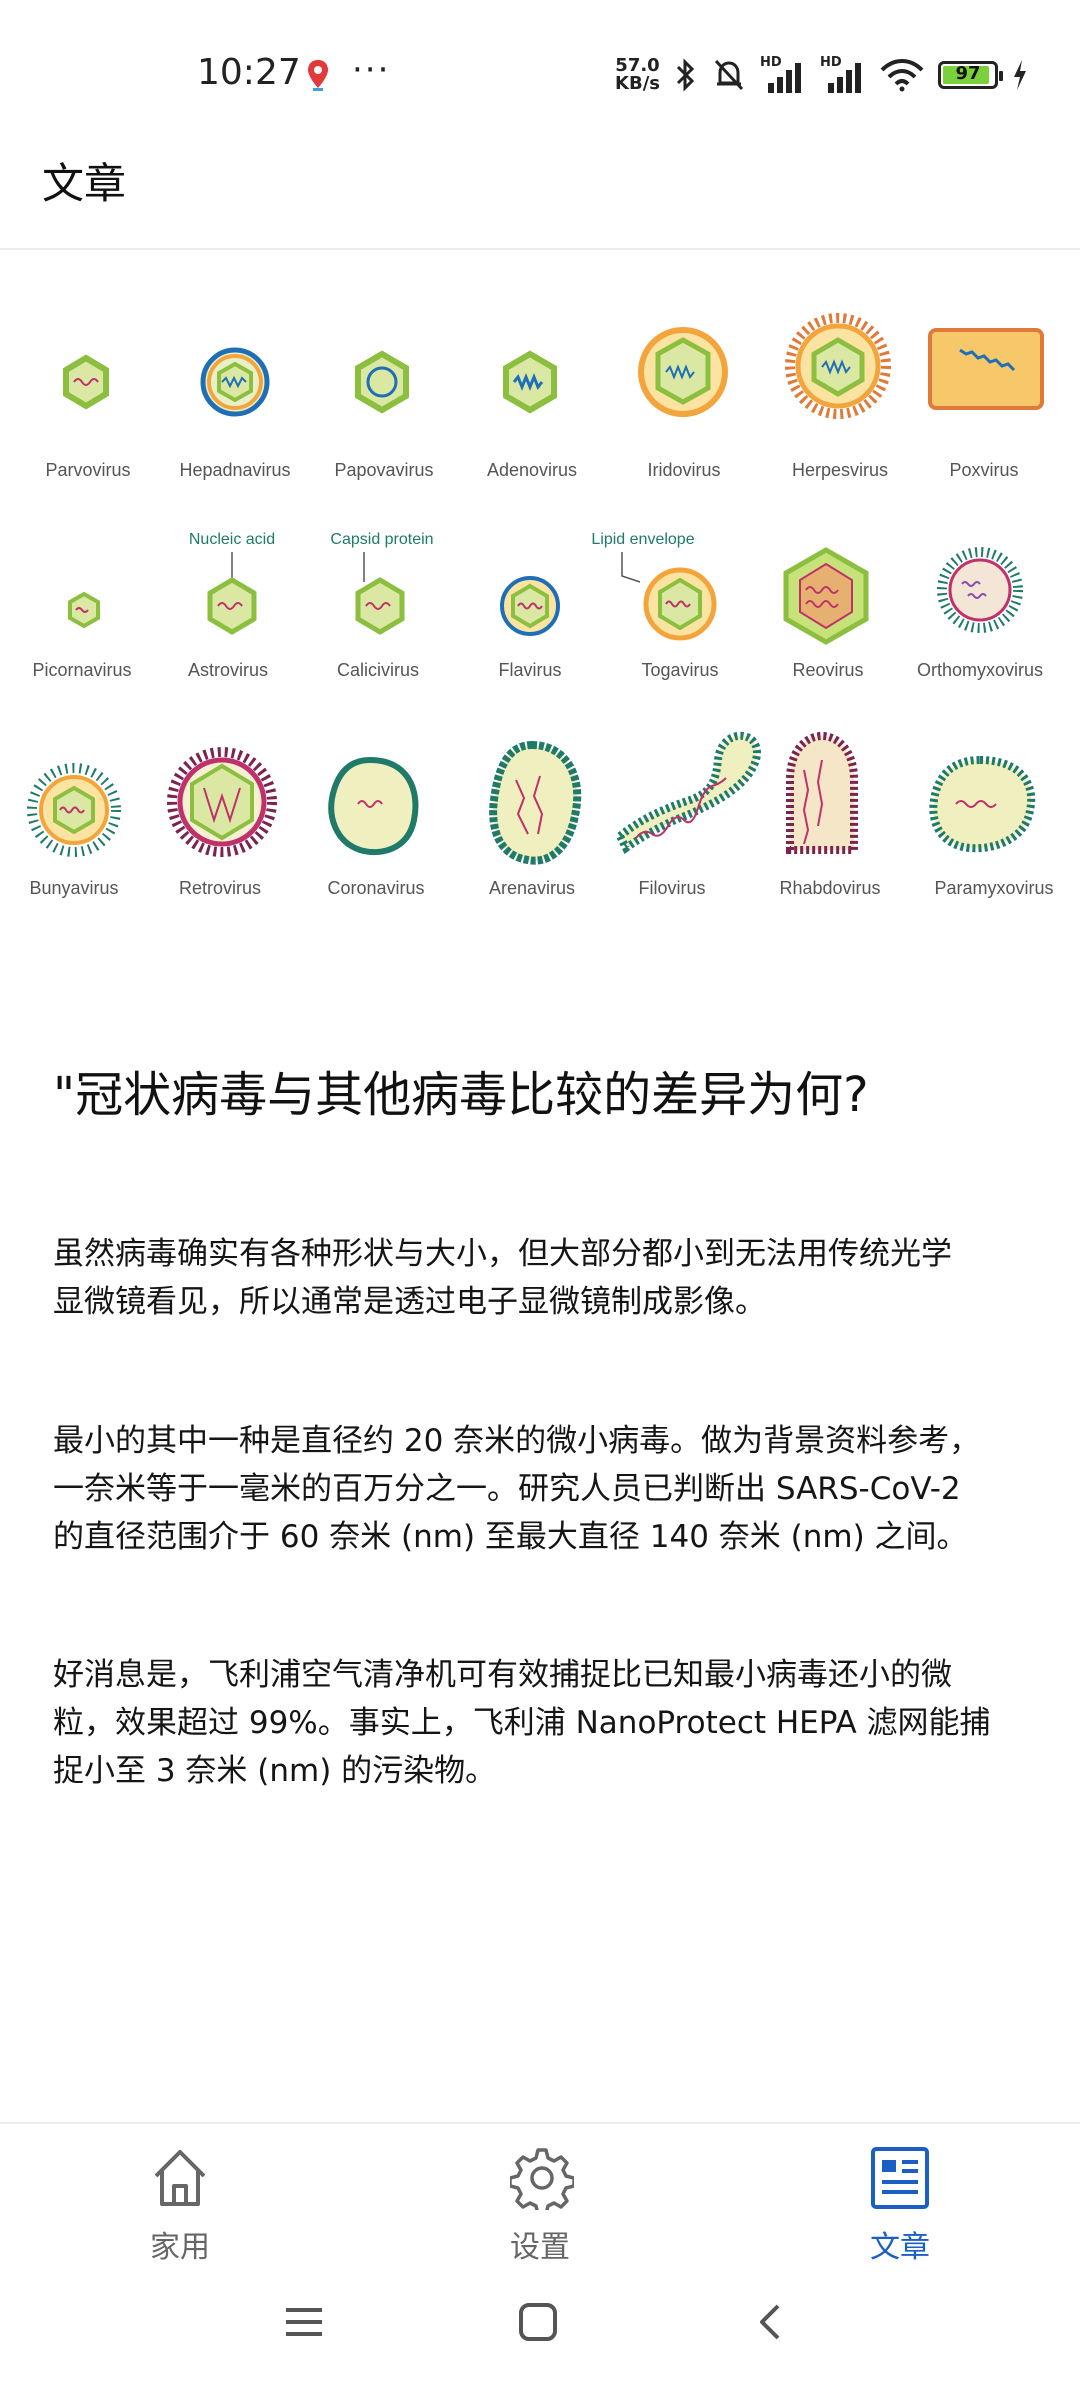  I want to click on flavirus-drawing, so click(530, 606).